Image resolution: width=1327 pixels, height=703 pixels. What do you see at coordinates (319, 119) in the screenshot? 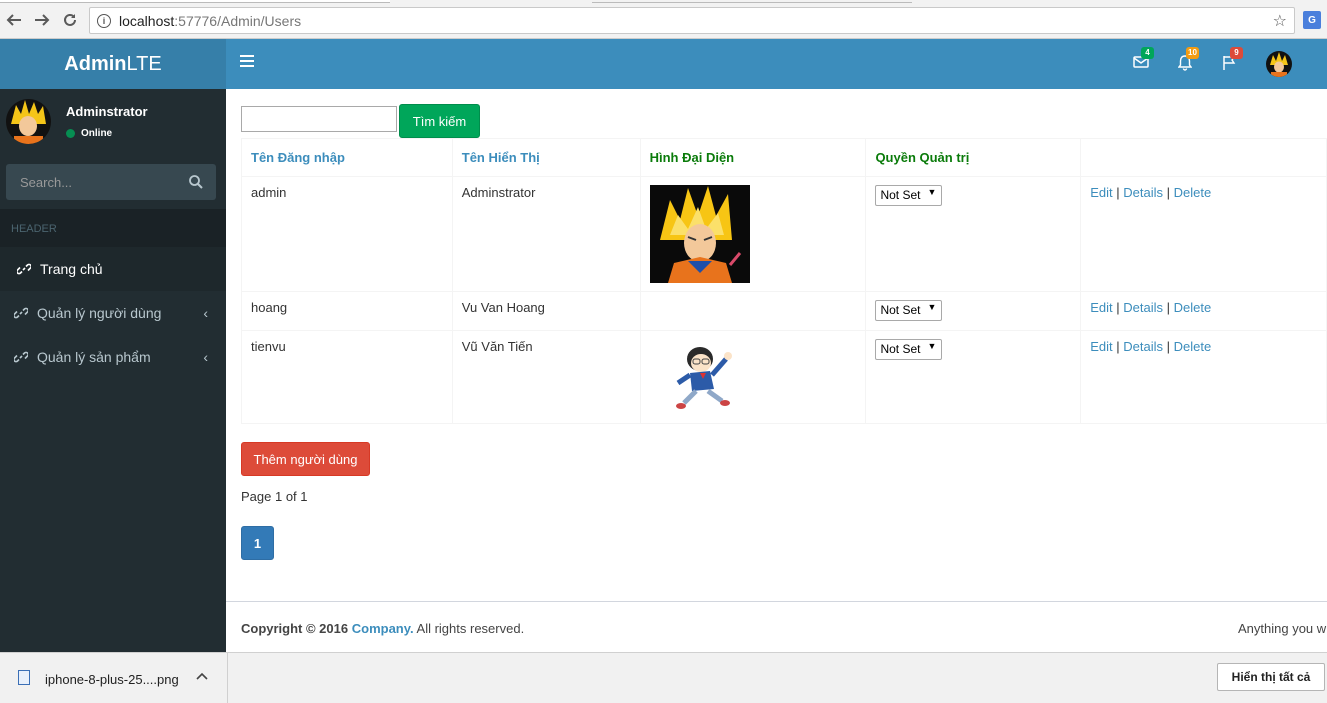
I see `user-search-input` at bounding box center [319, 119].